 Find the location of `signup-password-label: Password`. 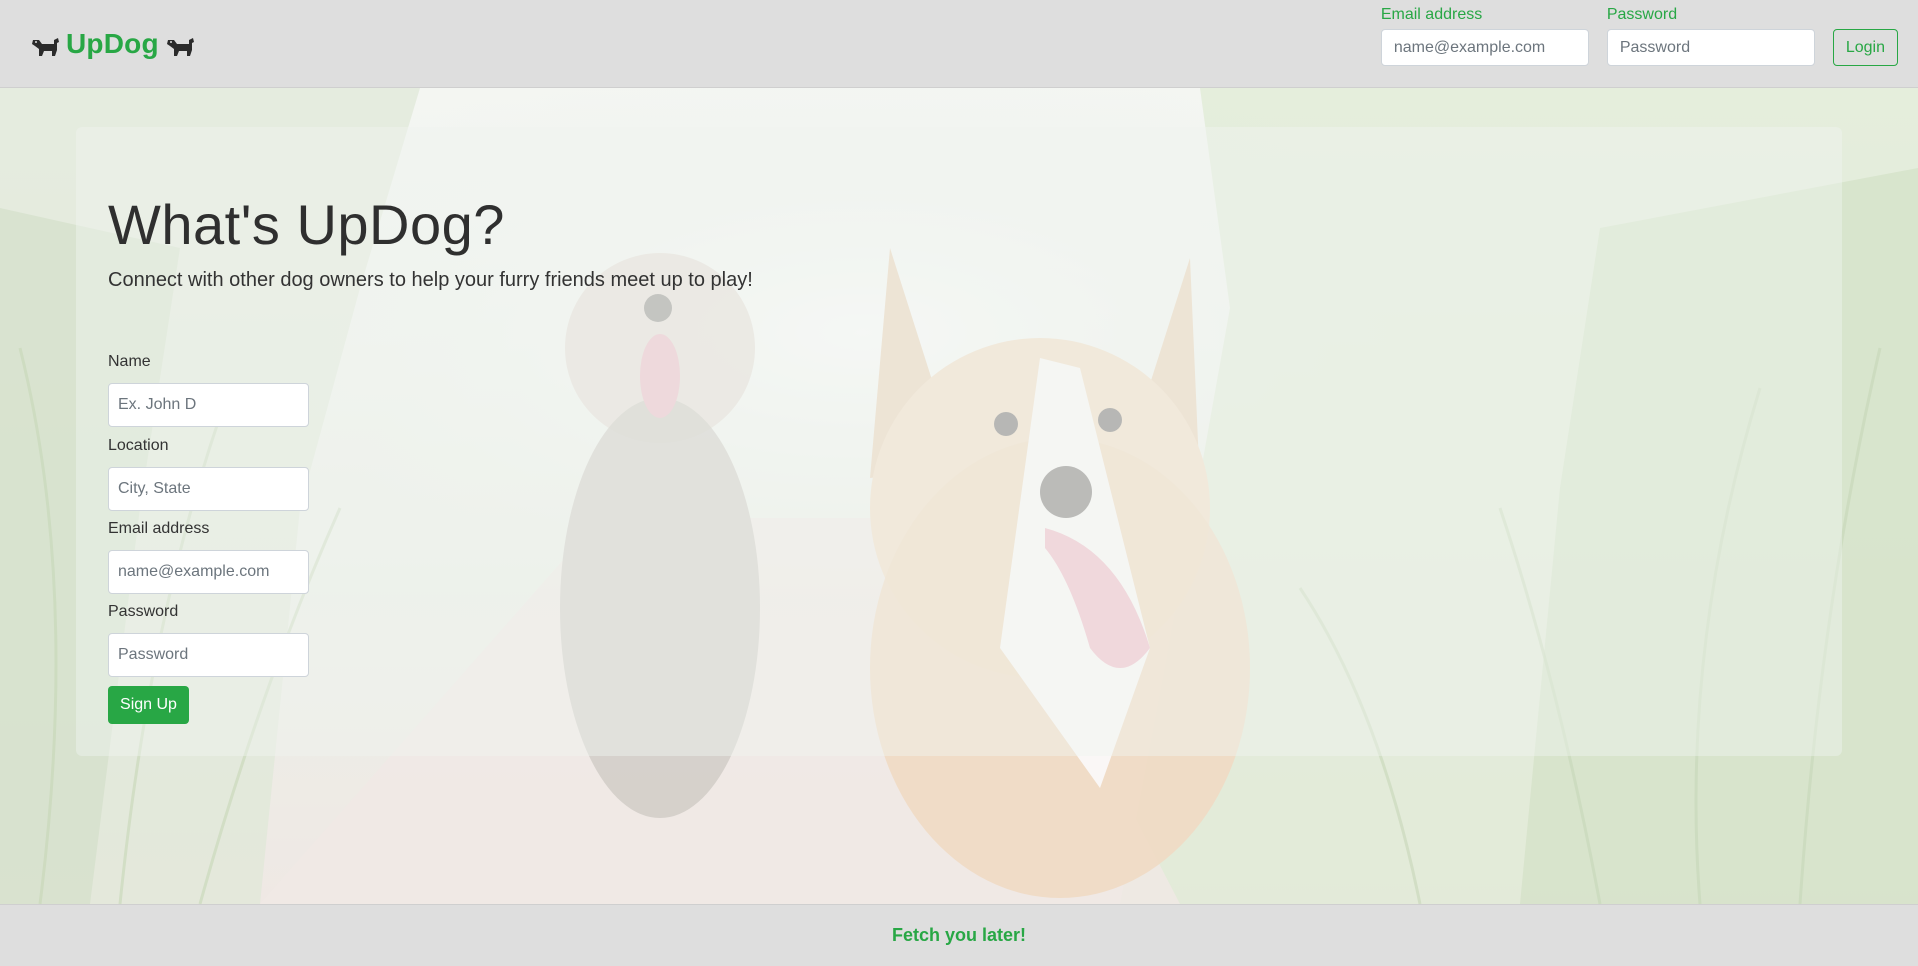

signup-password-label: Password is located at coordinates (143, 611).